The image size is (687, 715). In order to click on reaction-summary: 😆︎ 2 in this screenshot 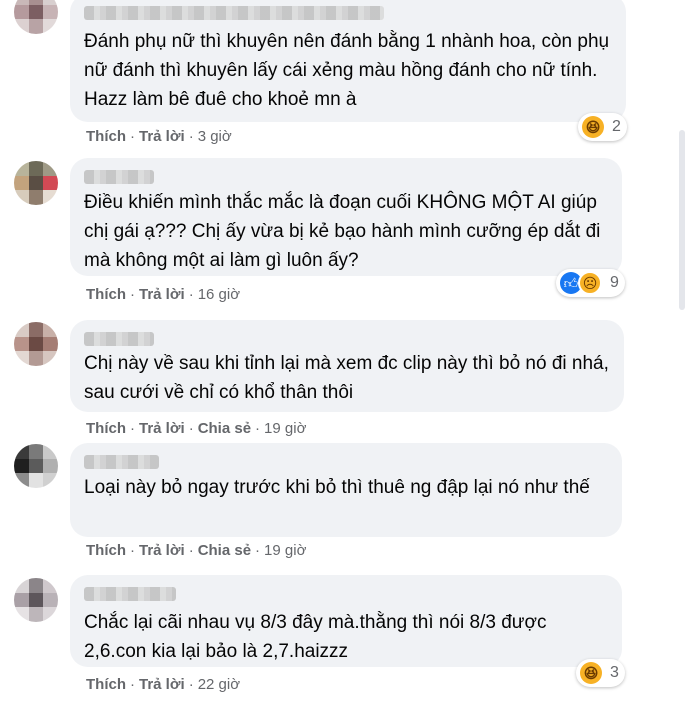, I will do `click(602, 127)`.